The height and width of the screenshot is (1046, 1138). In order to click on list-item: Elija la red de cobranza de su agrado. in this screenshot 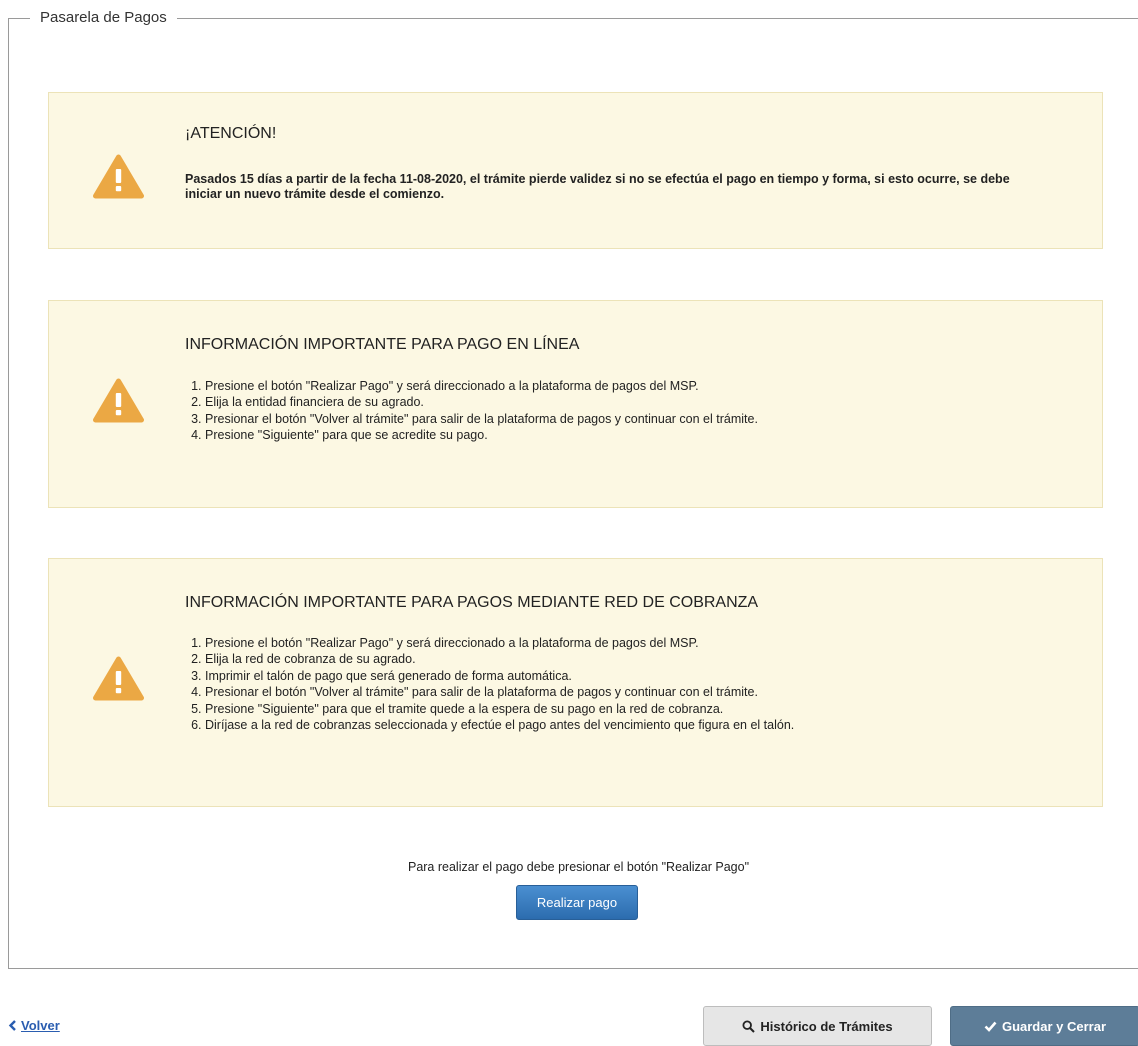, I will do `click(499, 659)`.